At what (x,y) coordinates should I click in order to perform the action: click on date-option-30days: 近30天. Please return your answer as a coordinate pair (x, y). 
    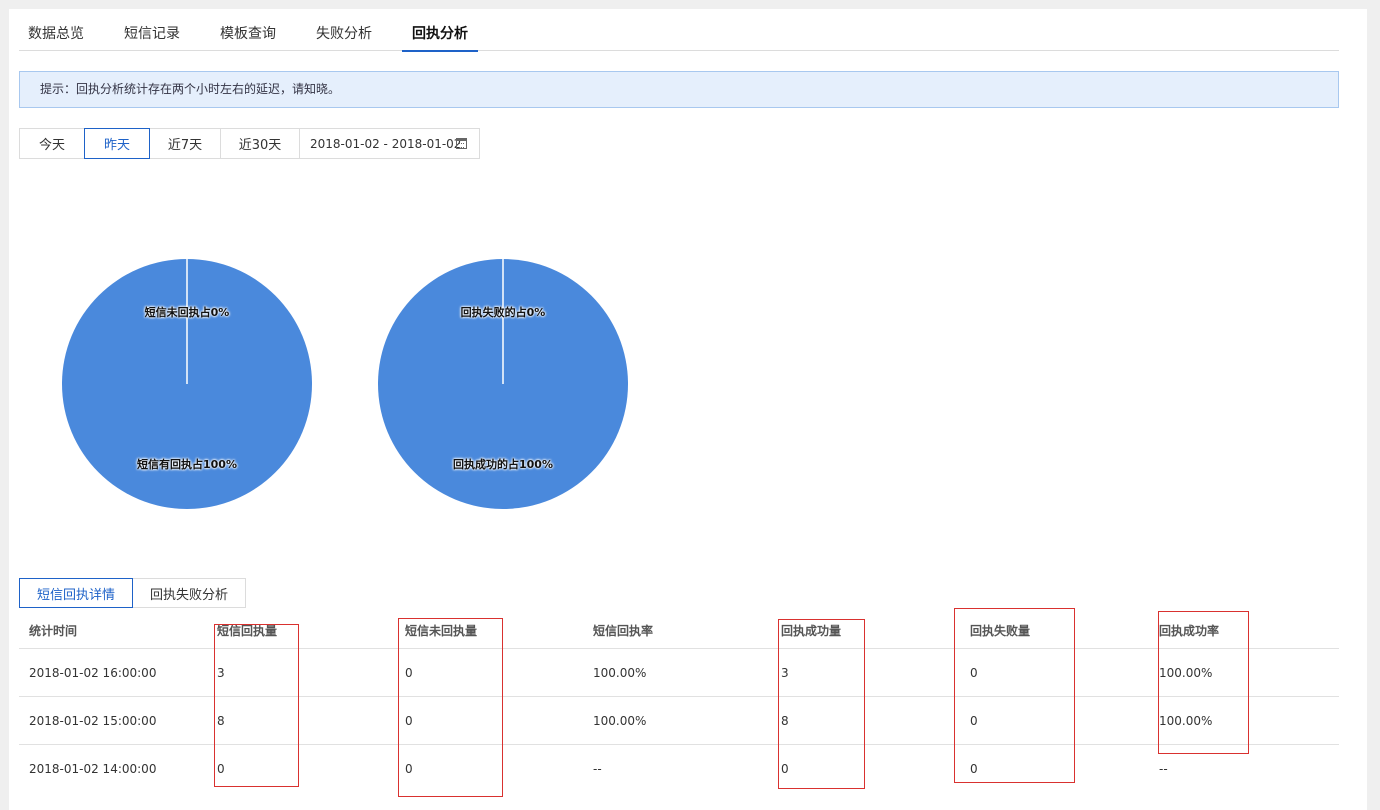
    Looking at the image, I should click on (260, 143).